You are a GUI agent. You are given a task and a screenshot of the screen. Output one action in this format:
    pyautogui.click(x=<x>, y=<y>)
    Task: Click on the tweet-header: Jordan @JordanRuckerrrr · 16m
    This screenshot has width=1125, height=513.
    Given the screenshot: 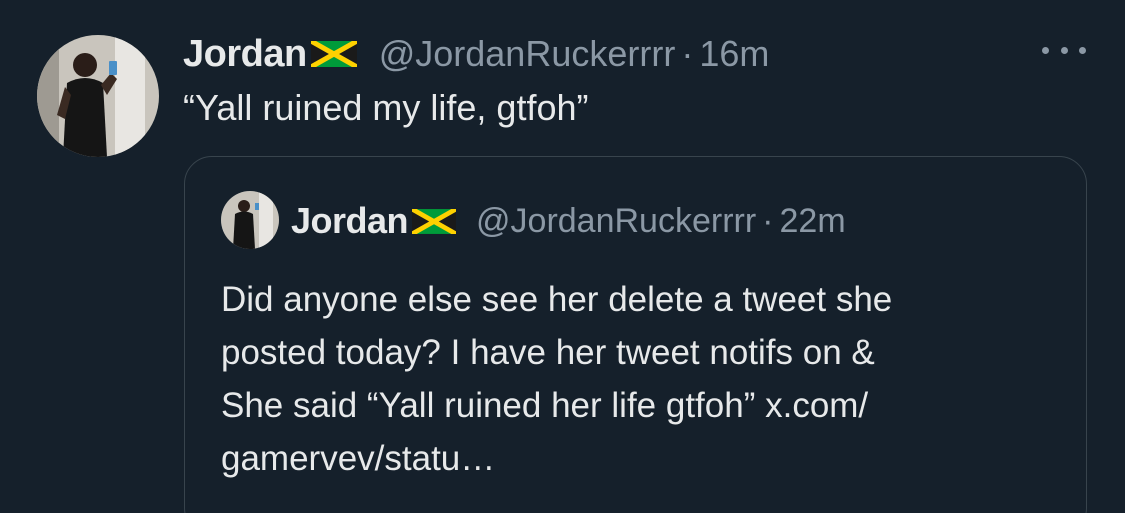 What is the action you would take?
    pyautogui.click(x=476, y=54)
    